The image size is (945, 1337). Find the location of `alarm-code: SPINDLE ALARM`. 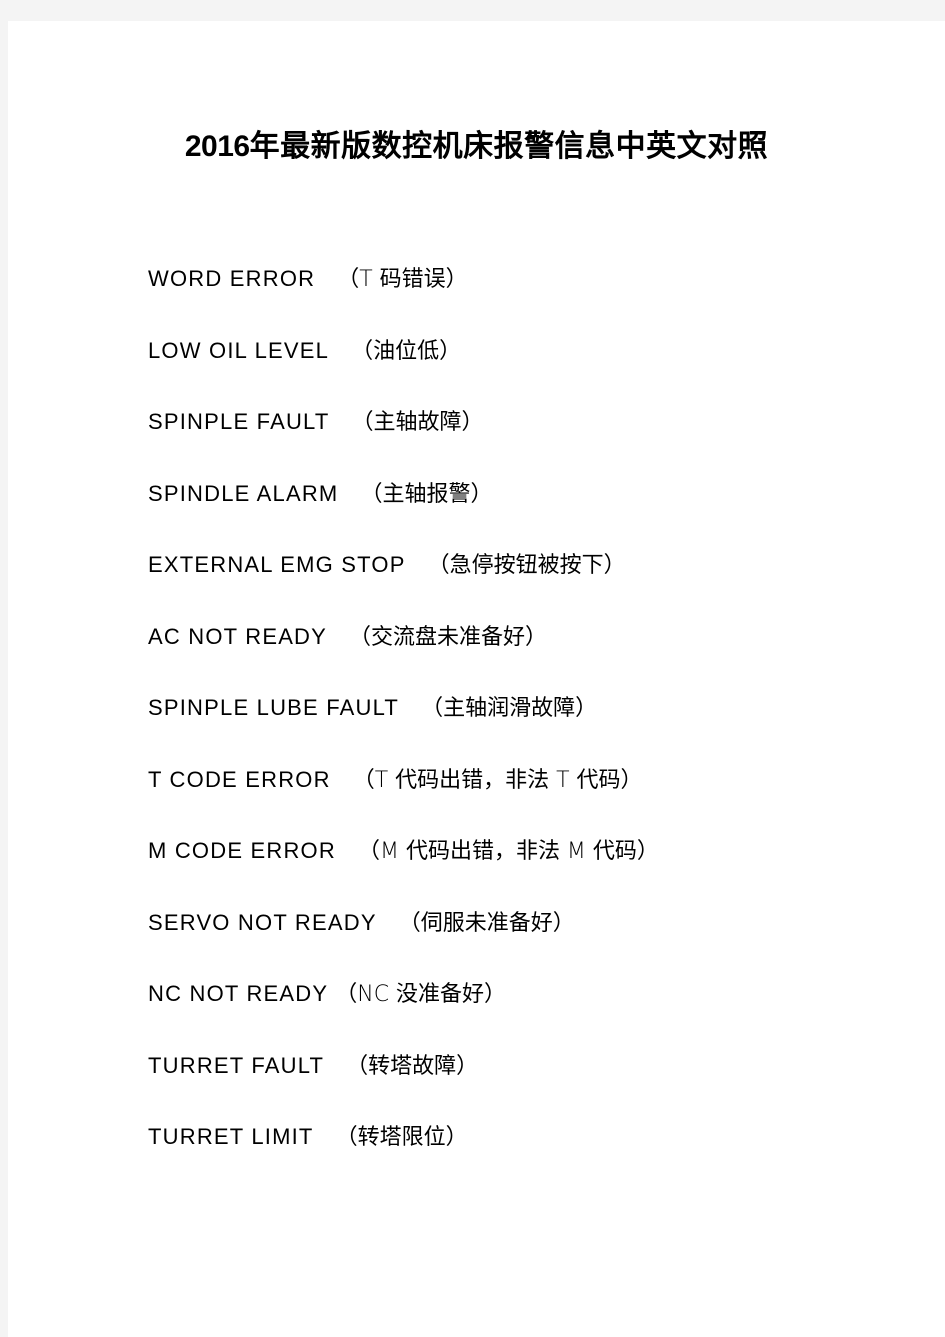

alarm-code: SPINDLE ALARM is located at coordinates (243, 493).